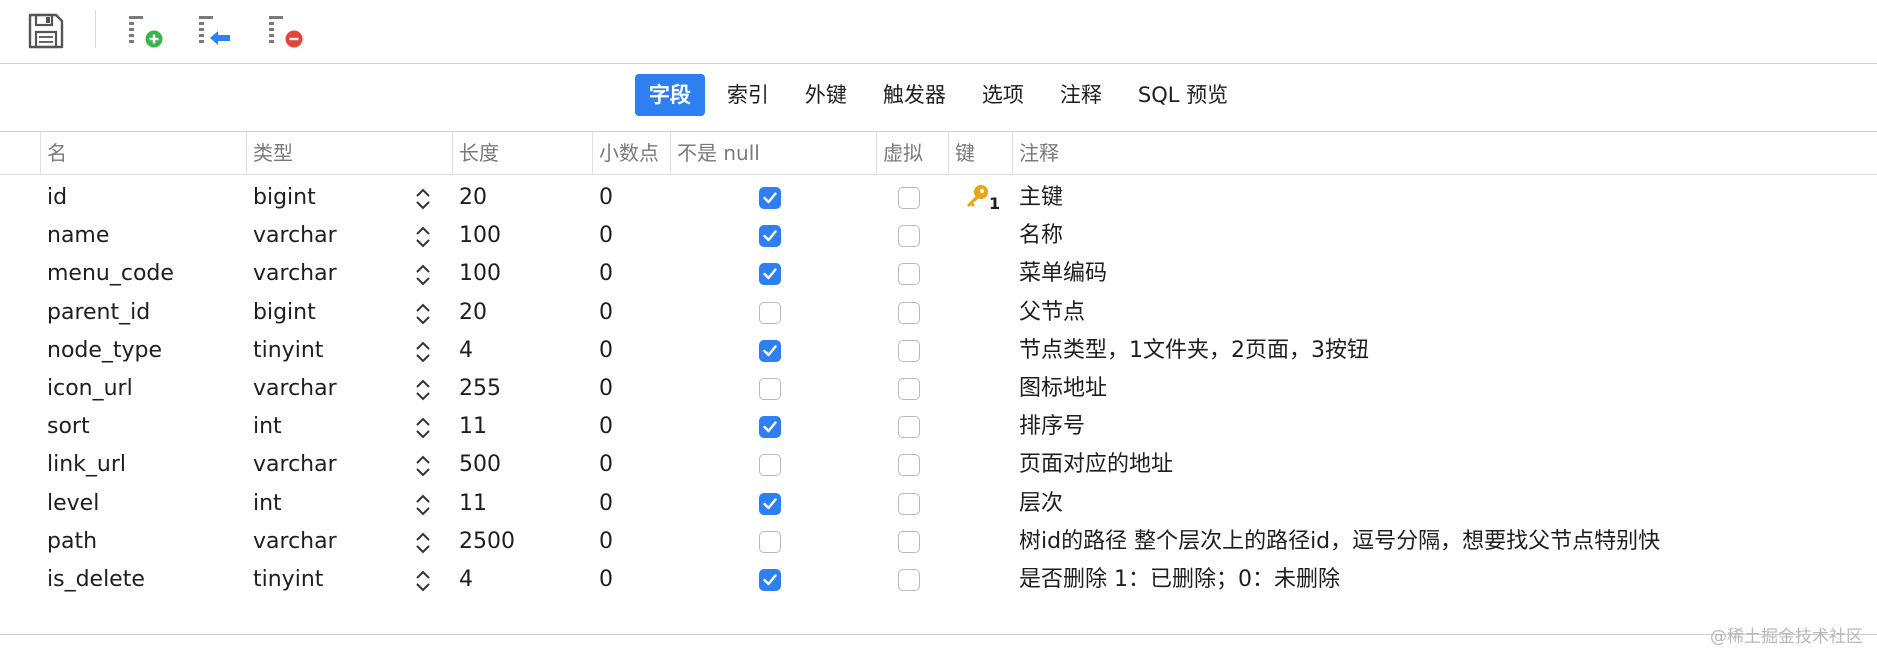  What do you see at coordinates (349, 153) in the screenshot?
I see `column-header-type: 类型` at bounding box center [349, 153].